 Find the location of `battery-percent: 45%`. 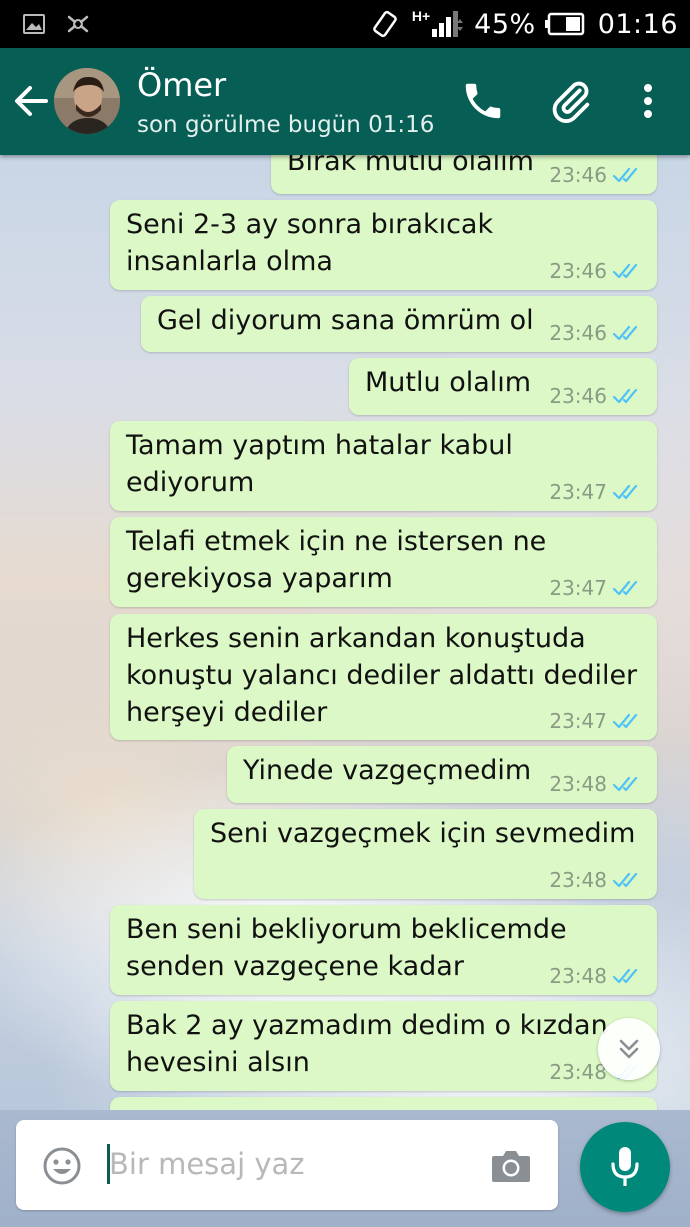

battery-percent: 45% is located at coordinates (505, 24).